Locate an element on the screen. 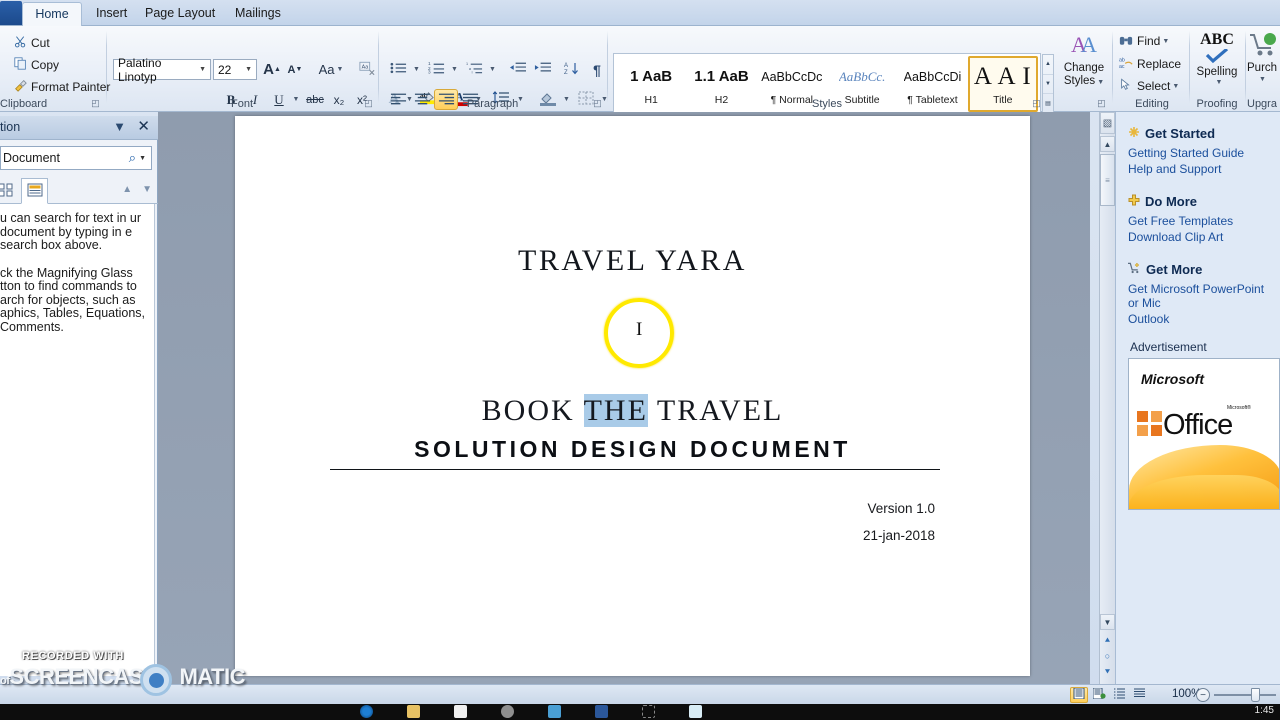 This screenshot has width=1280, height=720. folder-icon is located at coordinates (413, 711).